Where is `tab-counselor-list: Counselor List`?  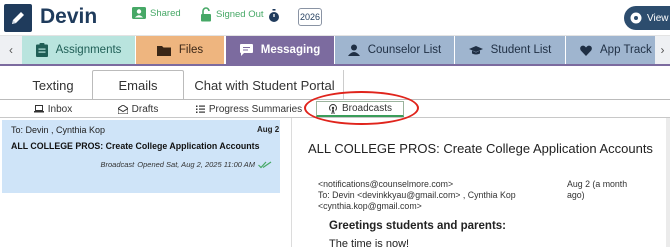
tab-counselor-list: Counselor List is located at coordinates (394, 50).